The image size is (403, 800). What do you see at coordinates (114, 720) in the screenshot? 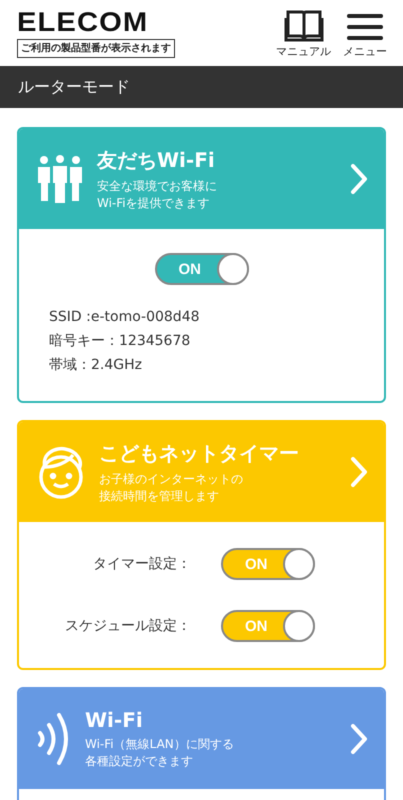
I see `card-title: Wi-Fi` at bounding box center [114, 720].